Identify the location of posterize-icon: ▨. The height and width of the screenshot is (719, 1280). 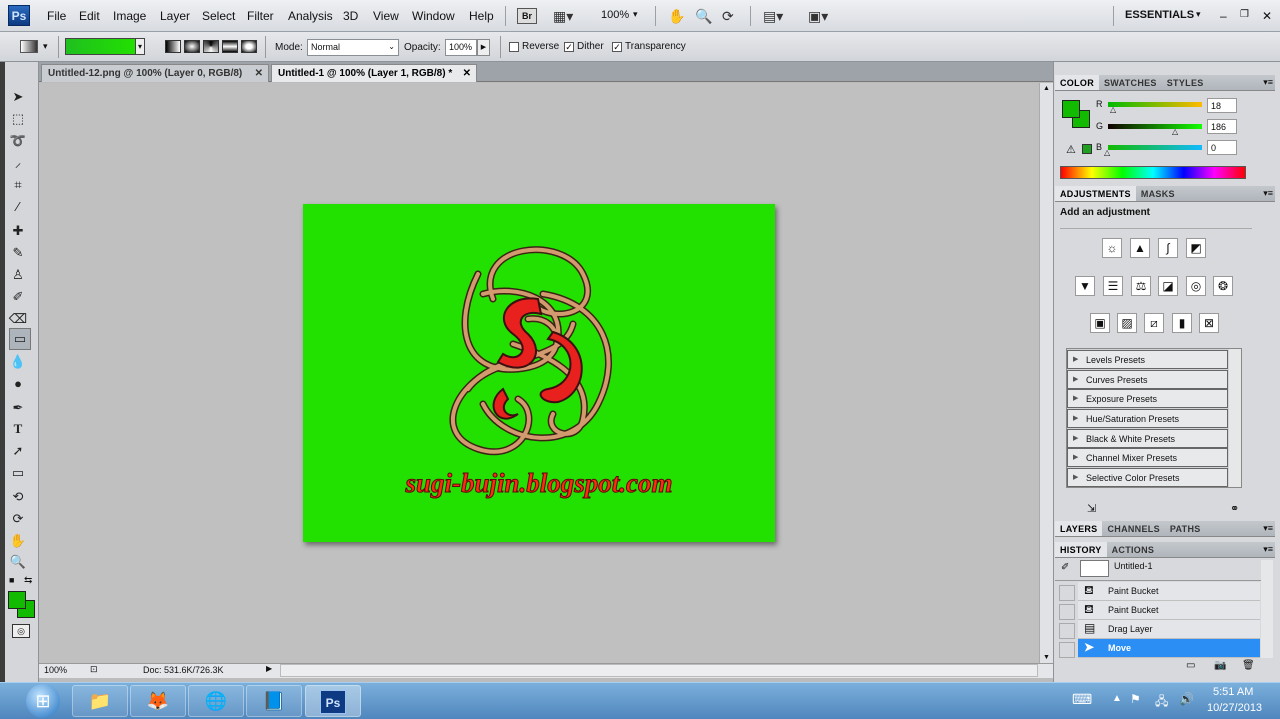
(1127, 323).